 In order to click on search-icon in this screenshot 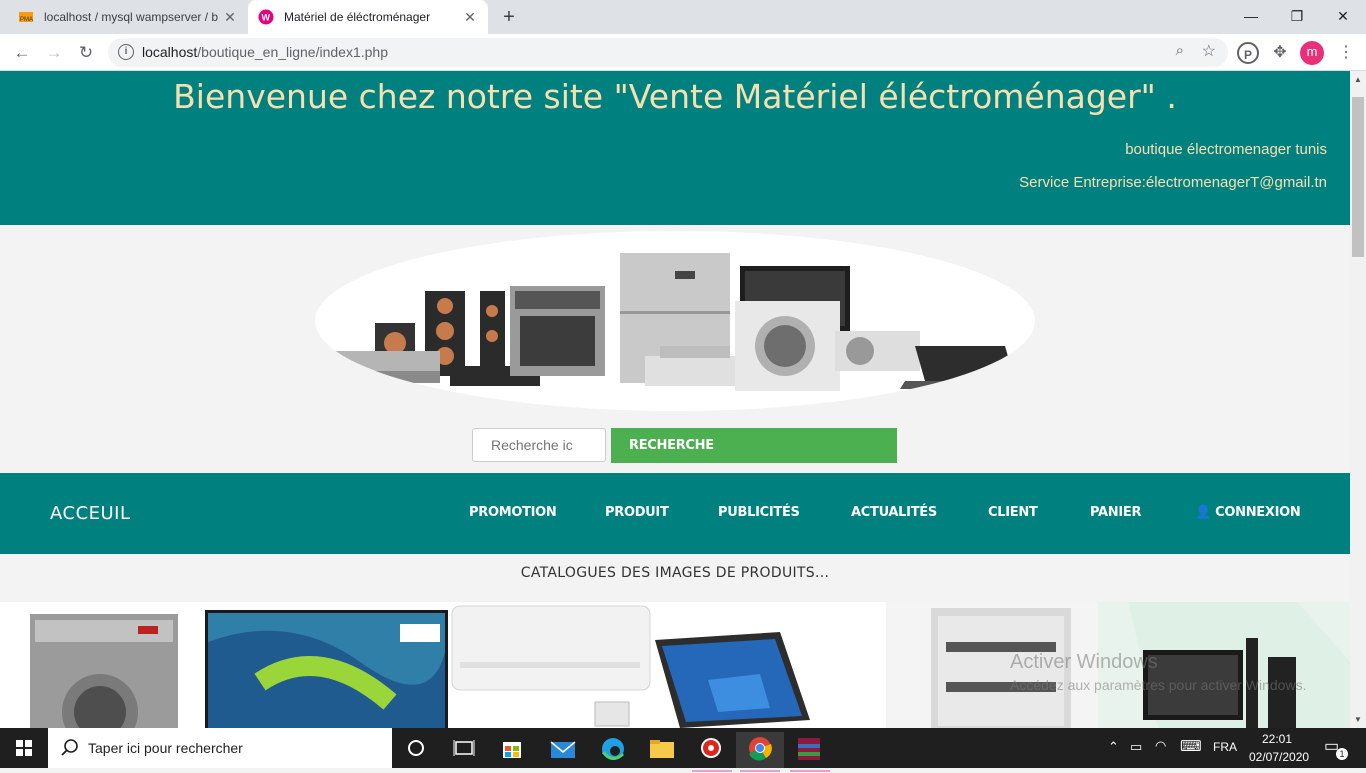, I will do `click(69, 747)`.